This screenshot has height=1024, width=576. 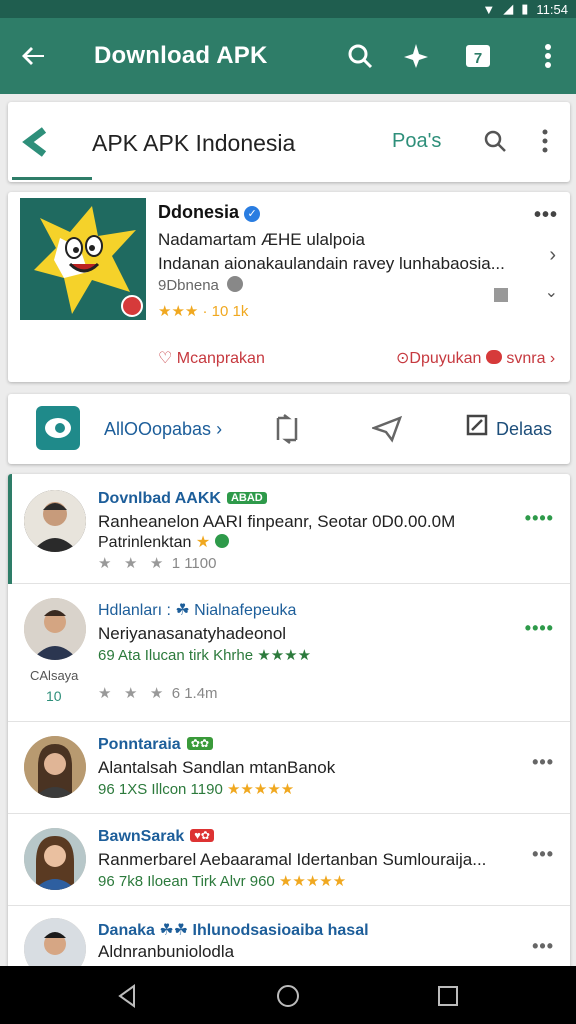 I want to click on post-badge: ABAD, so click(x=246, y=498).